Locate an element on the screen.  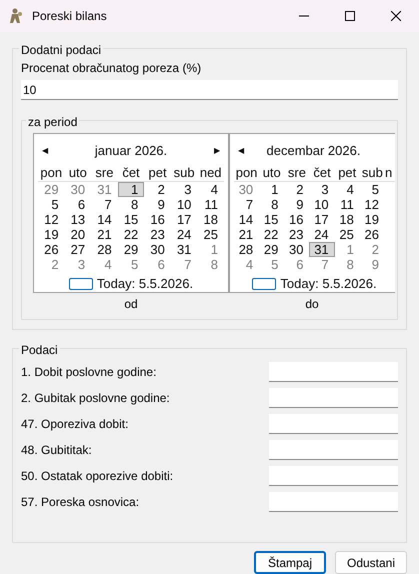
weekday-label: čet is located at coordinates (322, 172).